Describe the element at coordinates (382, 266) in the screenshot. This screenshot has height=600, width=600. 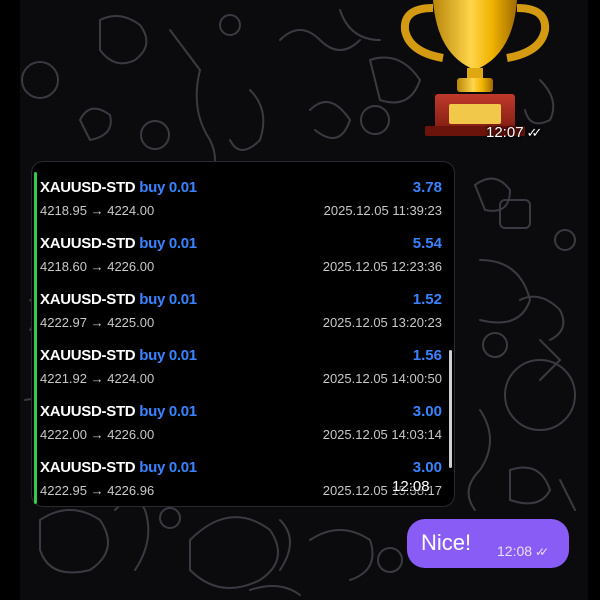
I see `trade-datetime: 2025.12.05 12:23:36` at that location.